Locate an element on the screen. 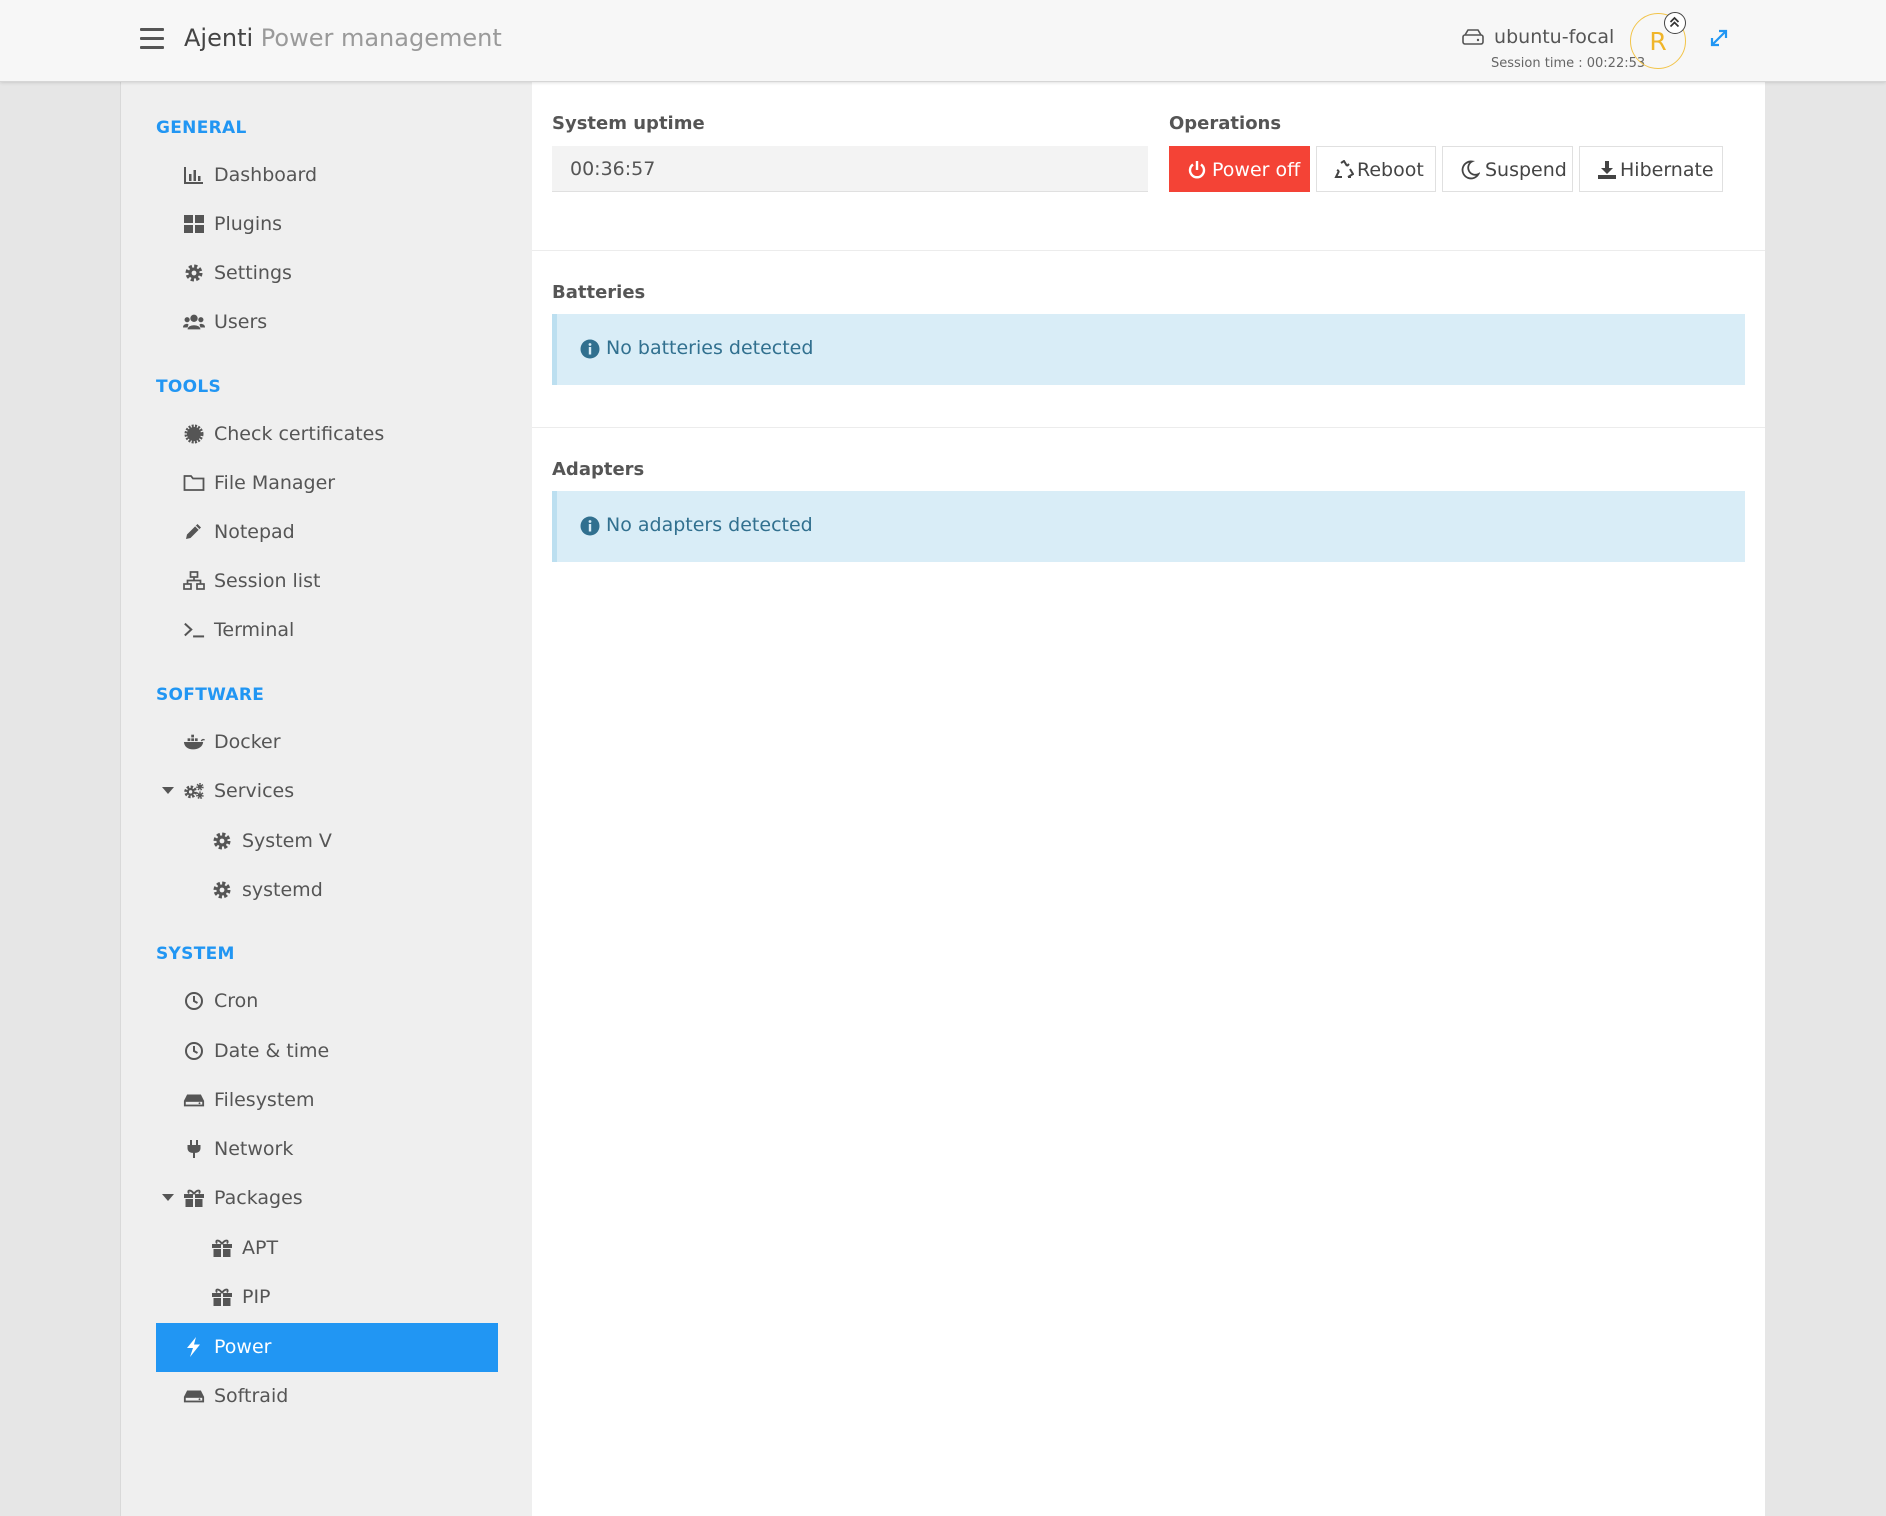  sidebar-item-label: File Manager is located at coordinates (275, 483).